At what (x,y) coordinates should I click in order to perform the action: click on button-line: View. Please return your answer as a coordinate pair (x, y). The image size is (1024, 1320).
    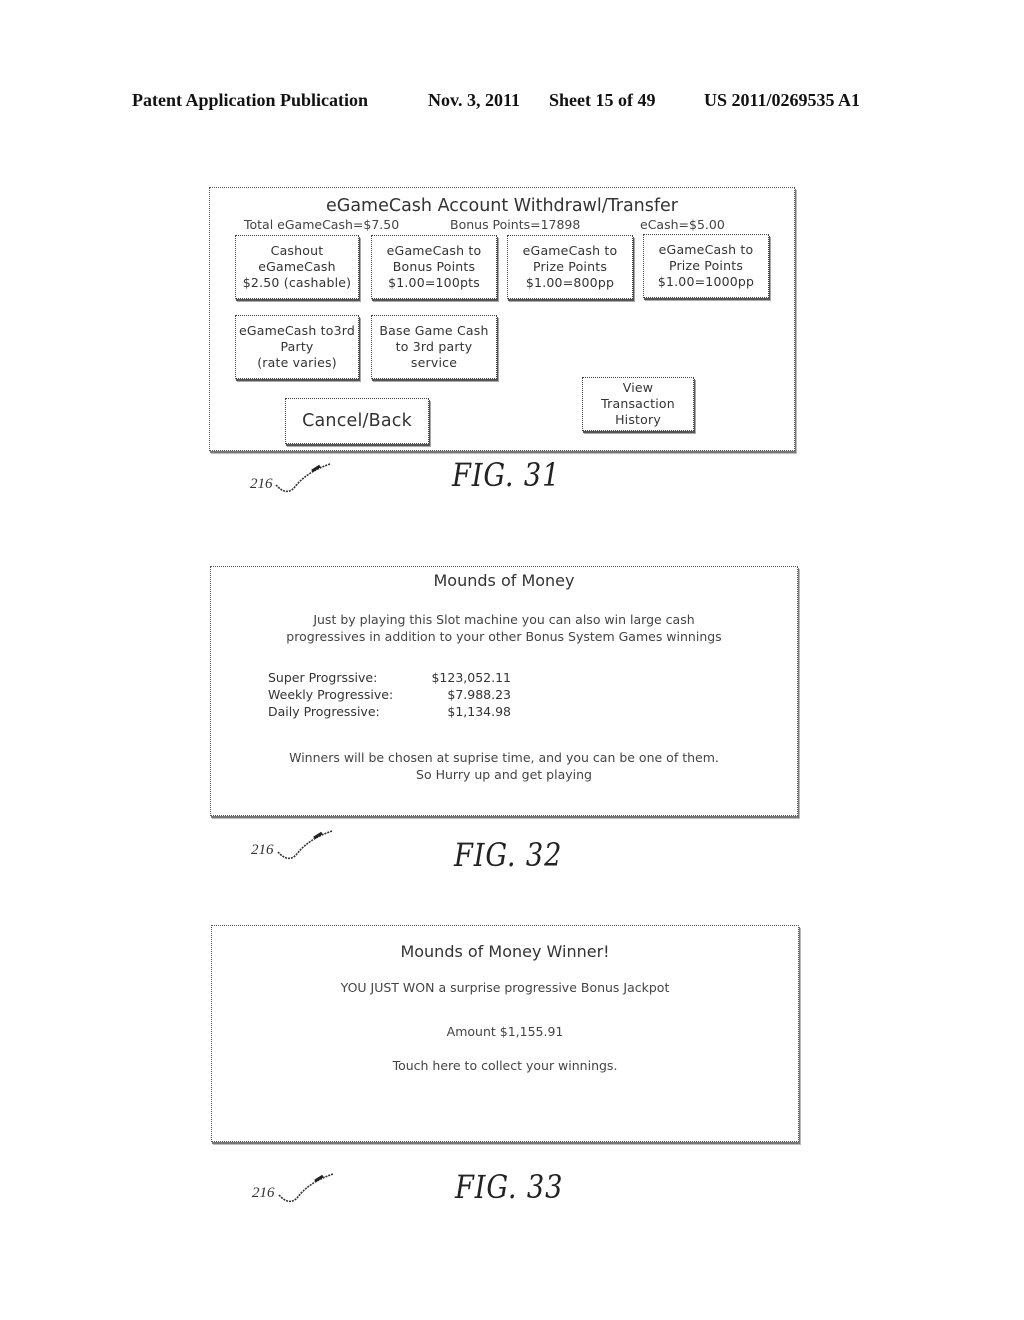
    Looking at the image, I should click on (638, 387).